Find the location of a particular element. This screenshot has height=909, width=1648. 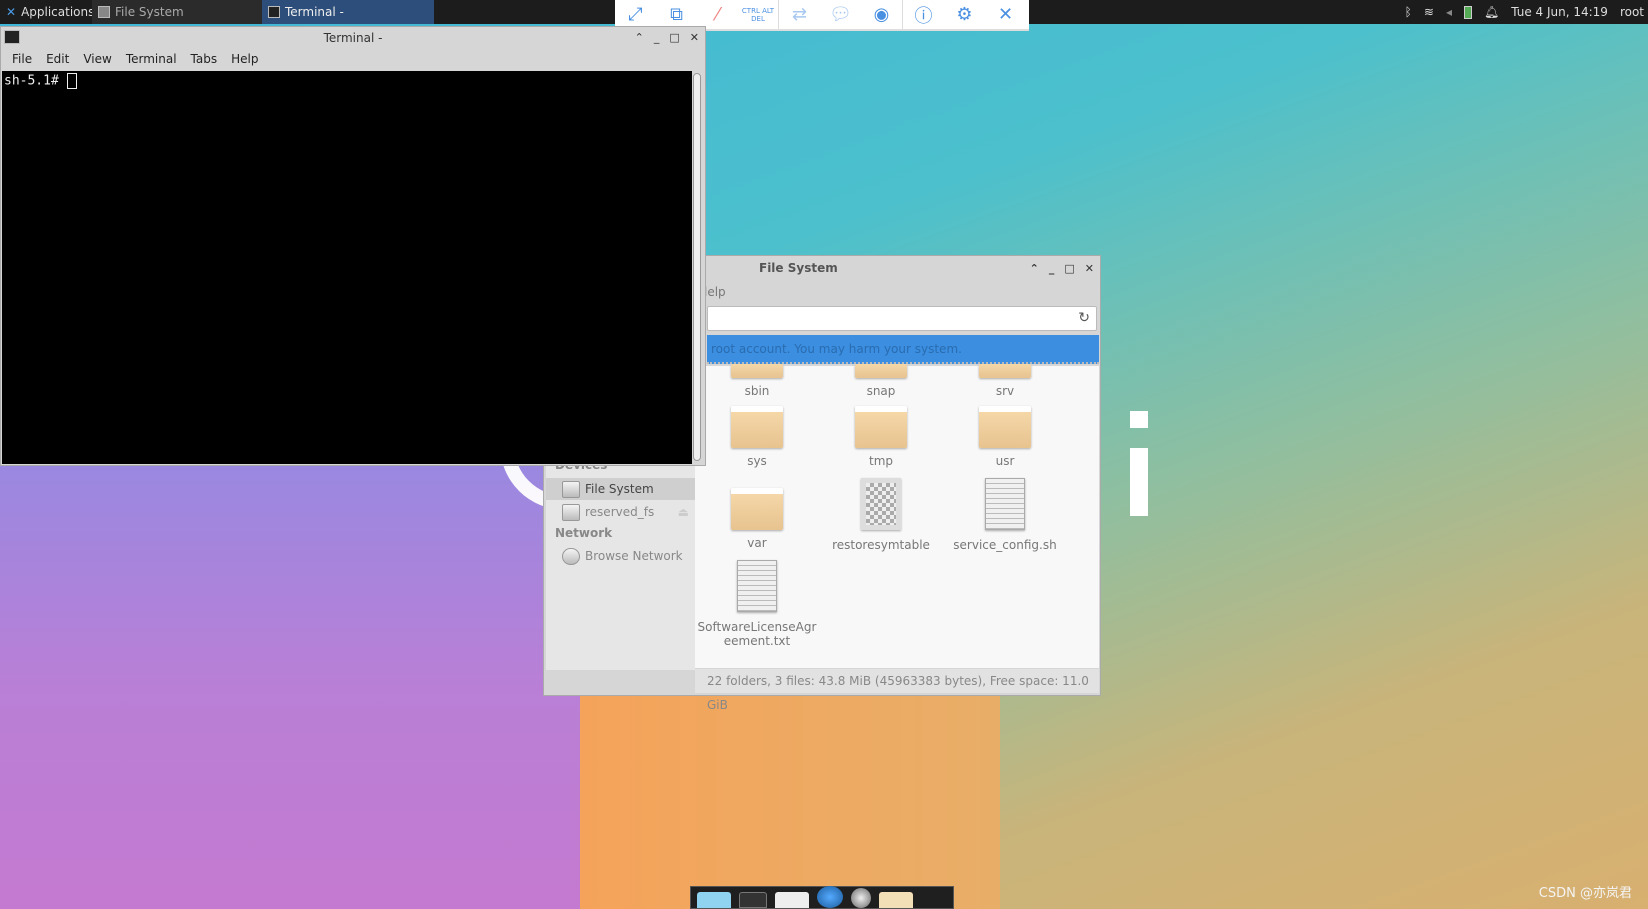

task-label: File System is located at coordinates (149, 12).